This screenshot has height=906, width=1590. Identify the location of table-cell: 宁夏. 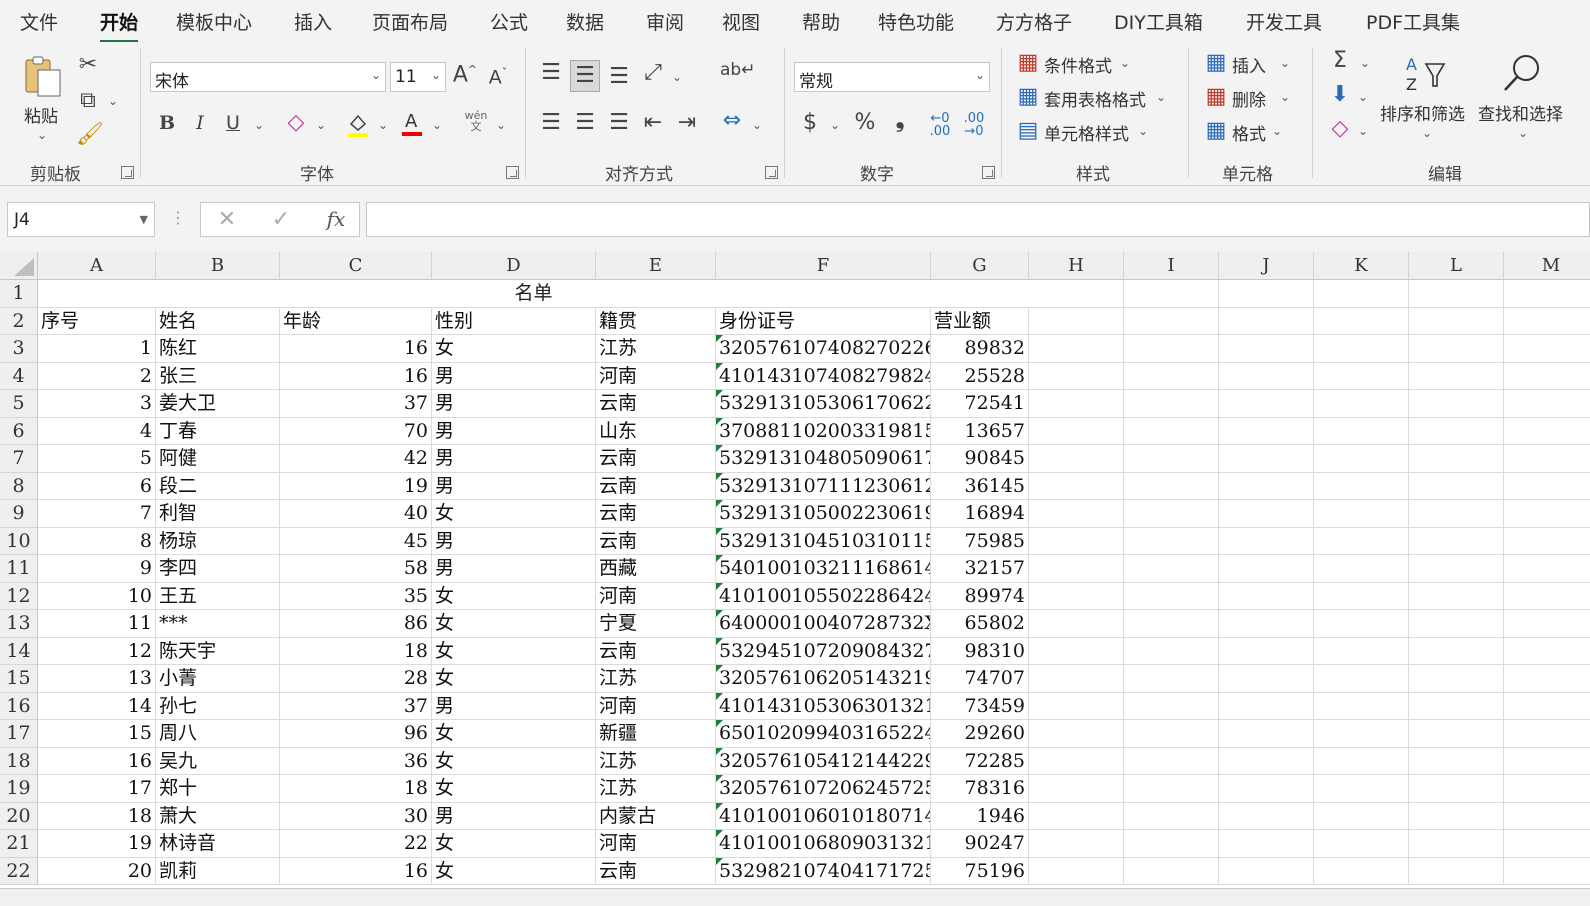
(656, 624).